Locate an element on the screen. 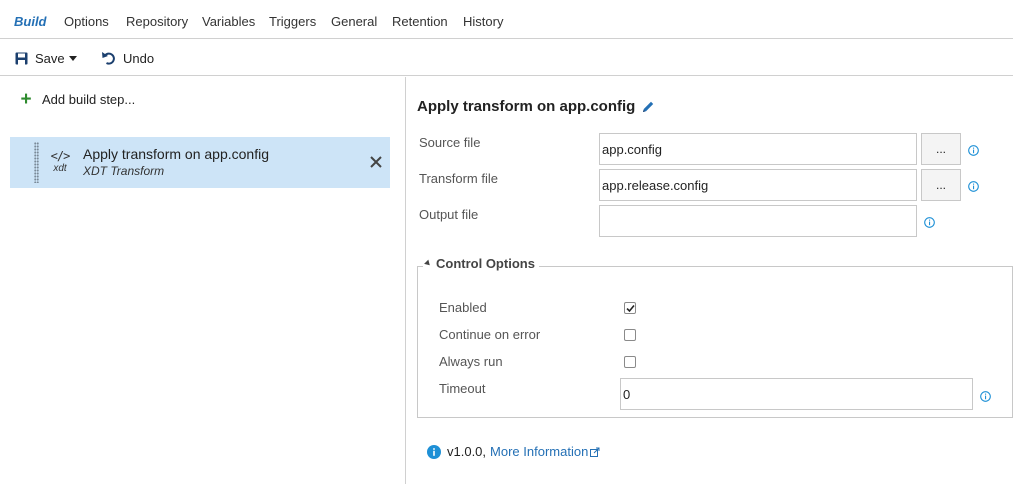 The width and height of the screenshot is (1019, 484). step-details-title: Apply transform on app.config is located at coordinates (536, 106).